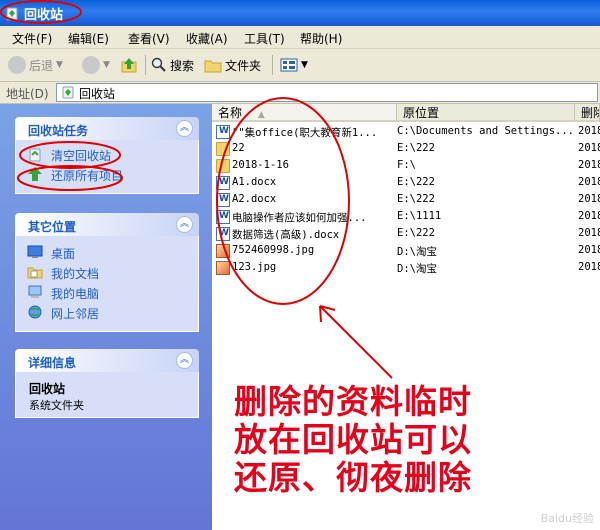 The height and width of the screenshot is (530, 600). I want to click on details-name: 回收站, so click(47, 389).